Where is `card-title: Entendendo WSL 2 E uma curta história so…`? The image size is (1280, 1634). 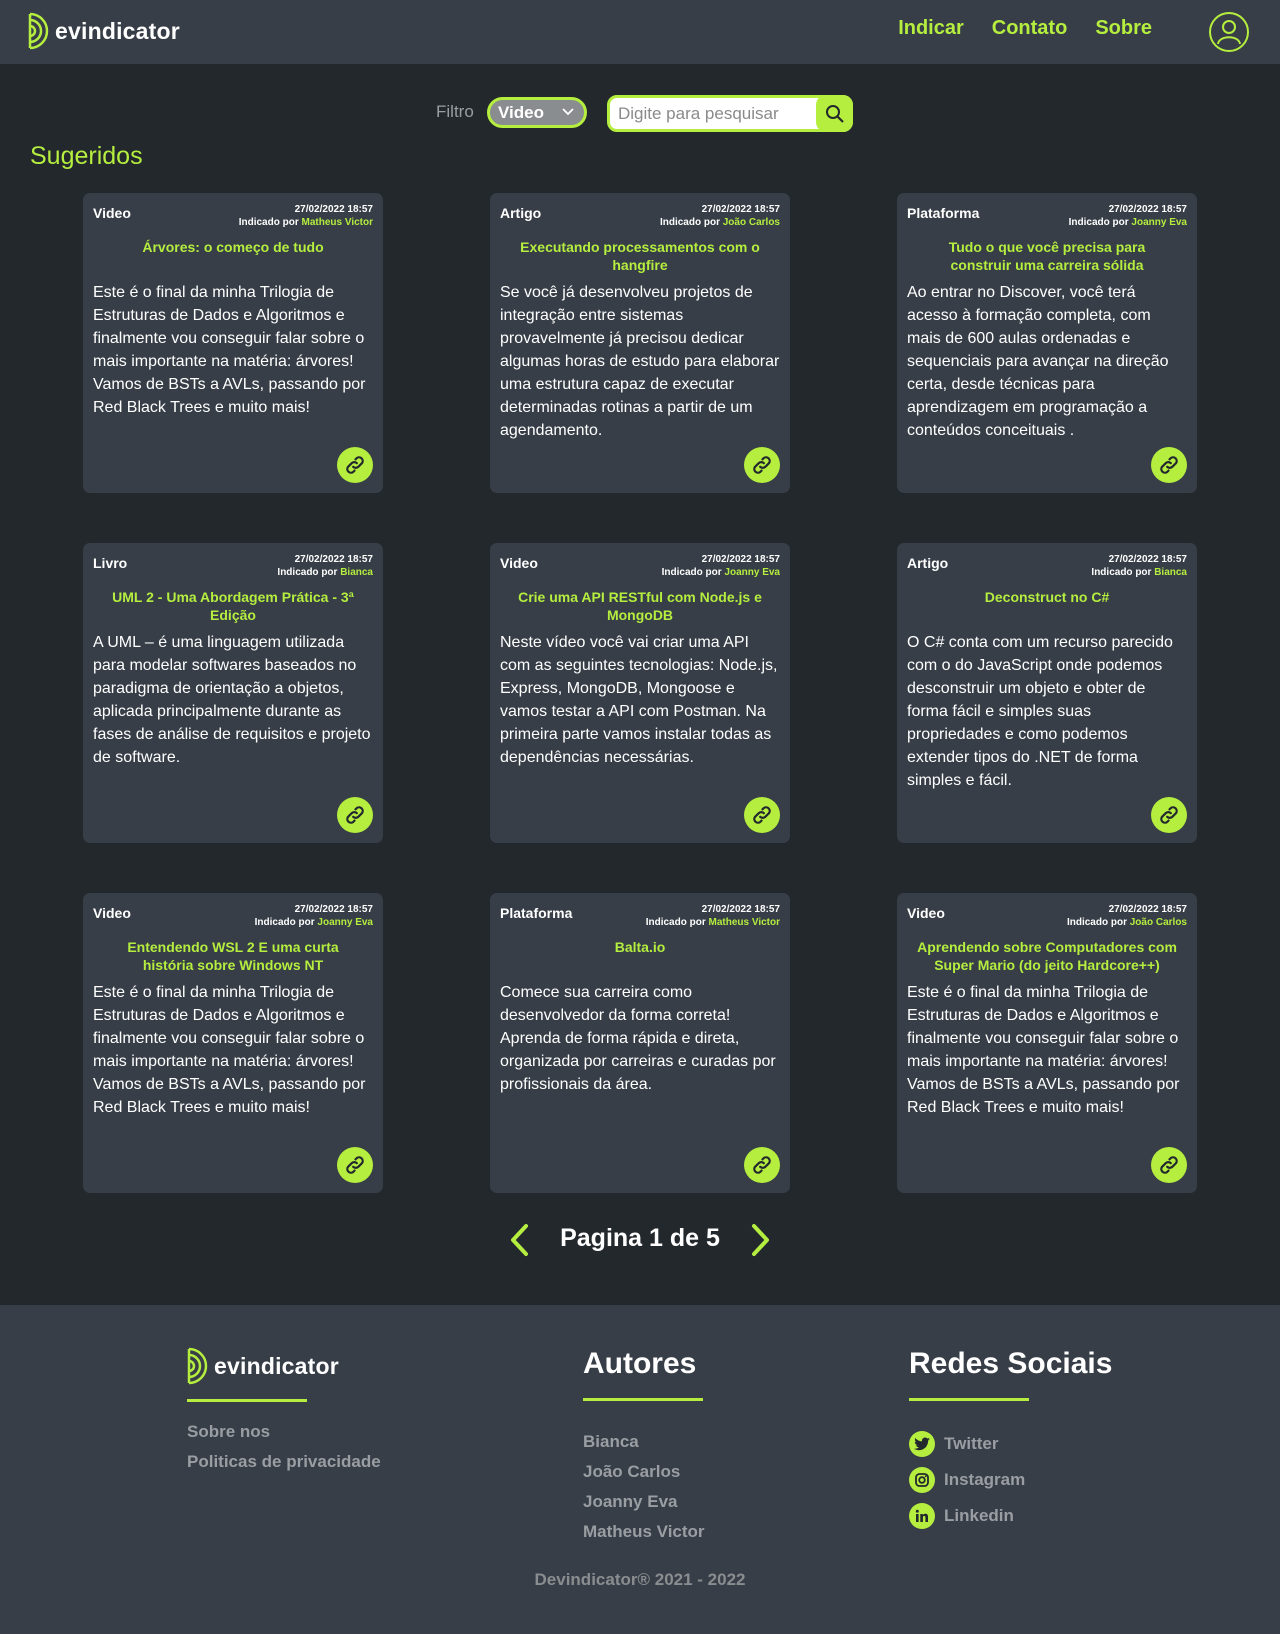
card-title: Entendendo WSL 2 E uma curta história so… is located at coordinates (233, 956).